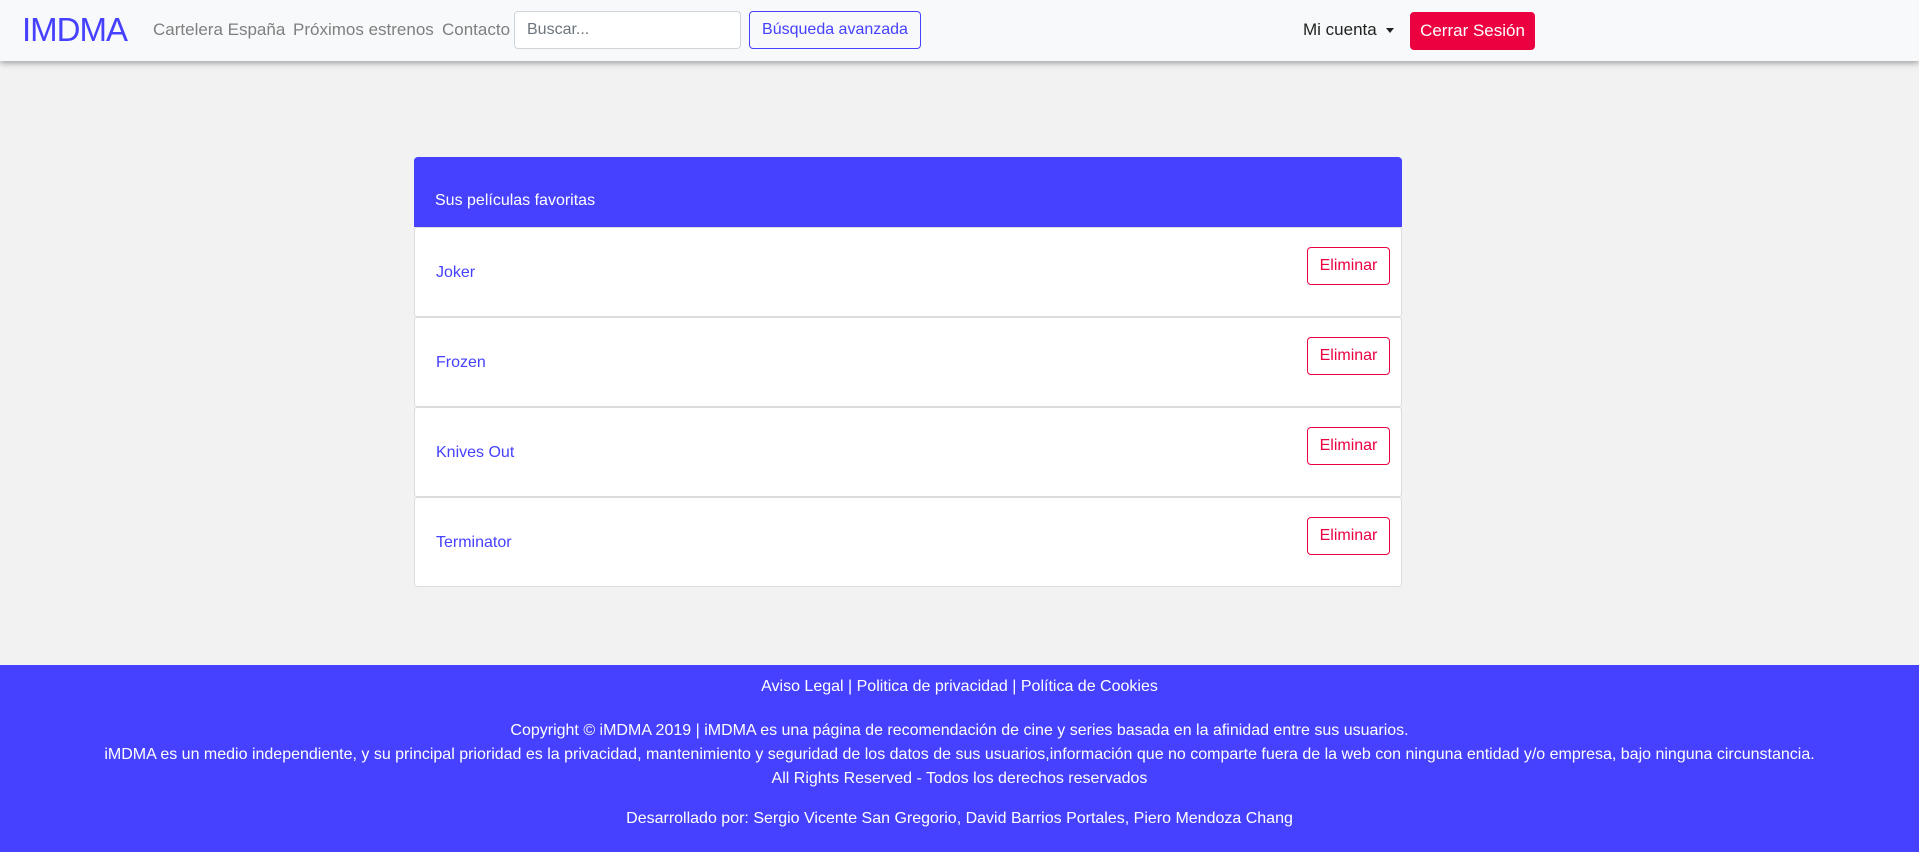 The width and height of the screenshot is (1919, 852). Describe the element at coordinates (835, 30) in the screenshot. I see `advanced-search-button: Búsqueda avanzada` at that location.